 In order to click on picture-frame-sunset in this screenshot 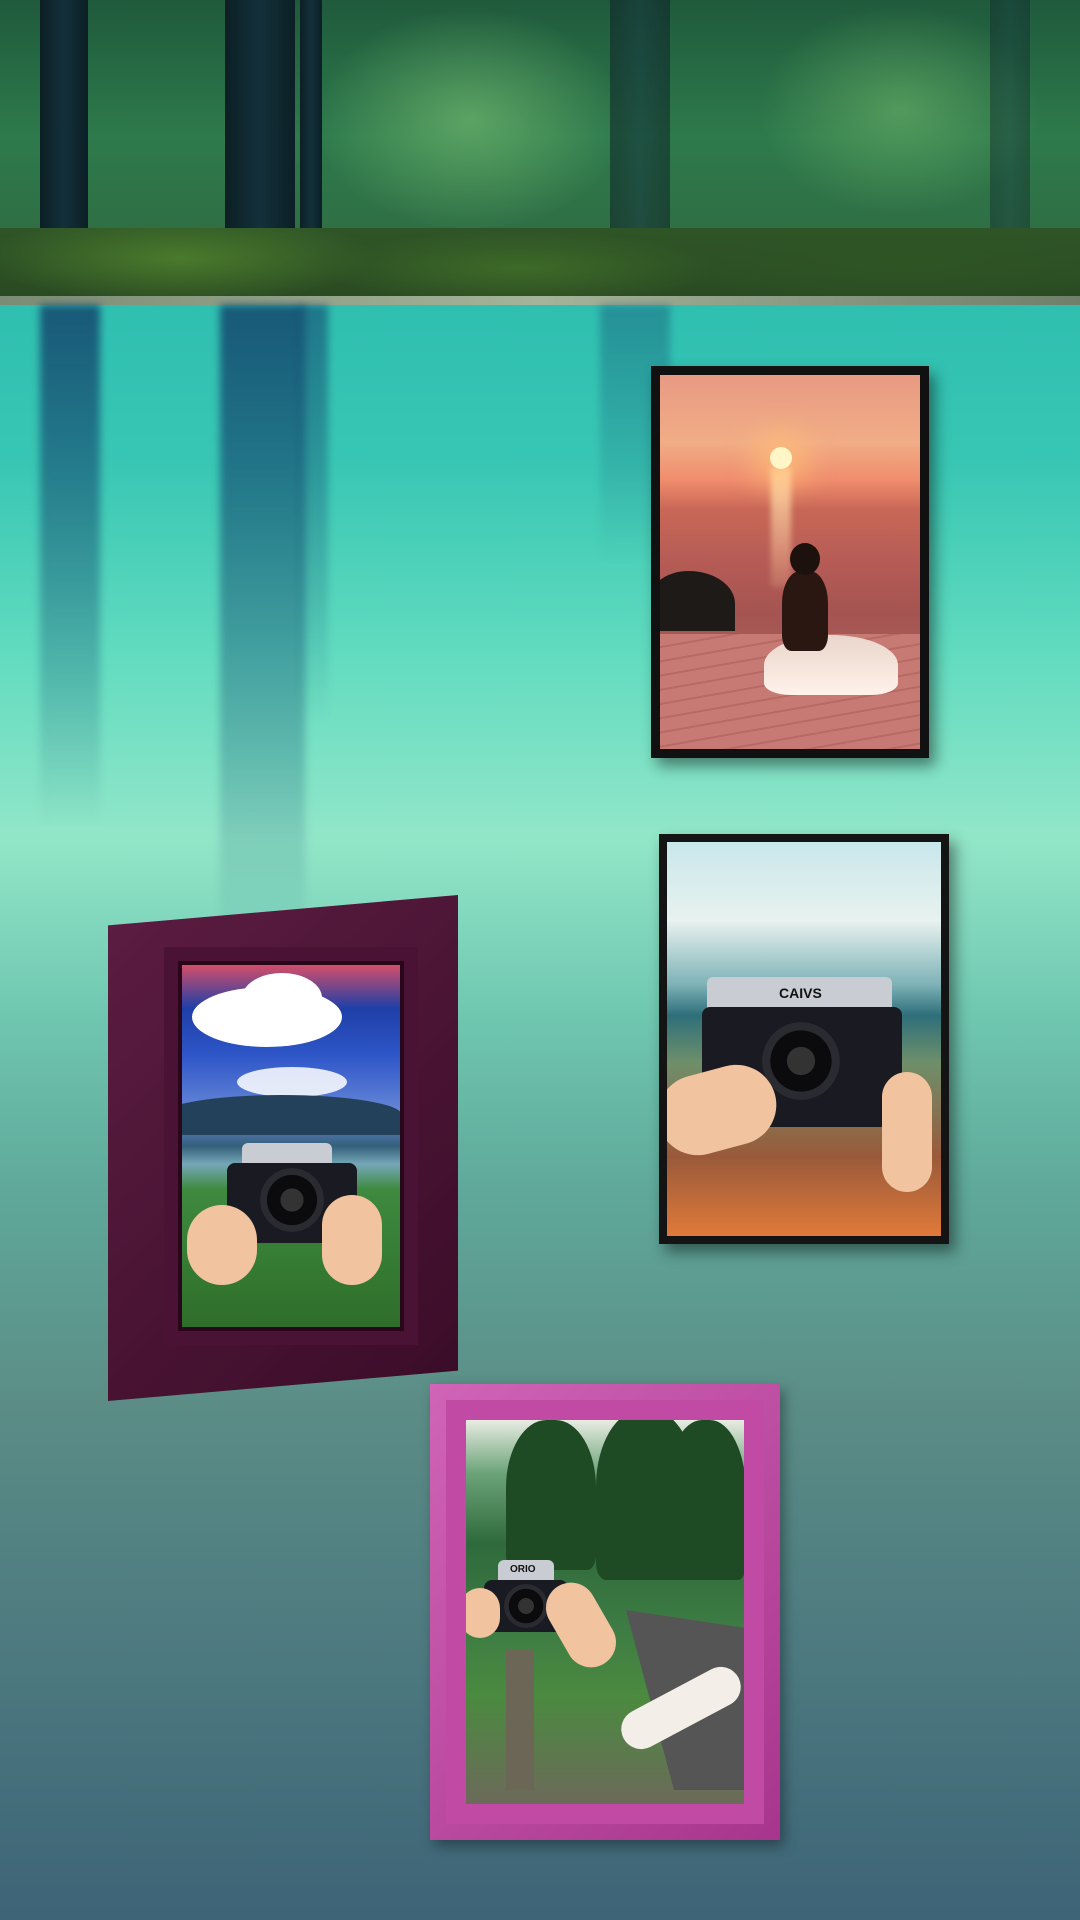, I will do `click(790, 562)`.